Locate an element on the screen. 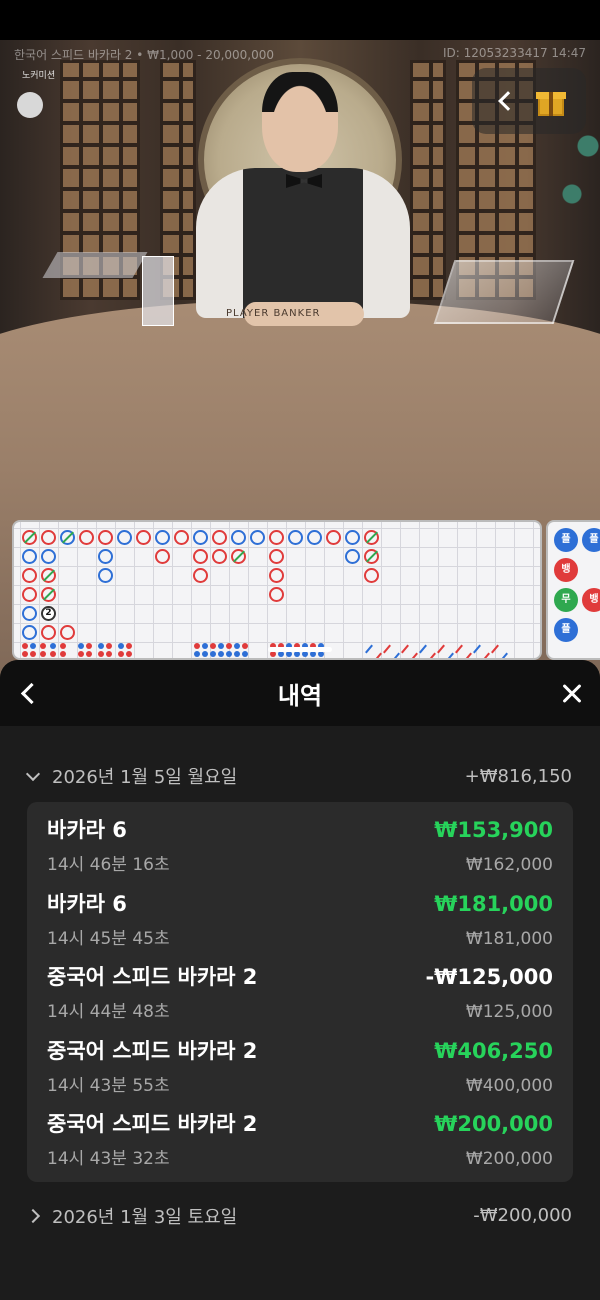 The width and height of the screenshot is (600, 1300). bet-amount: ₩181,000 is located at coordinates (509, 938).